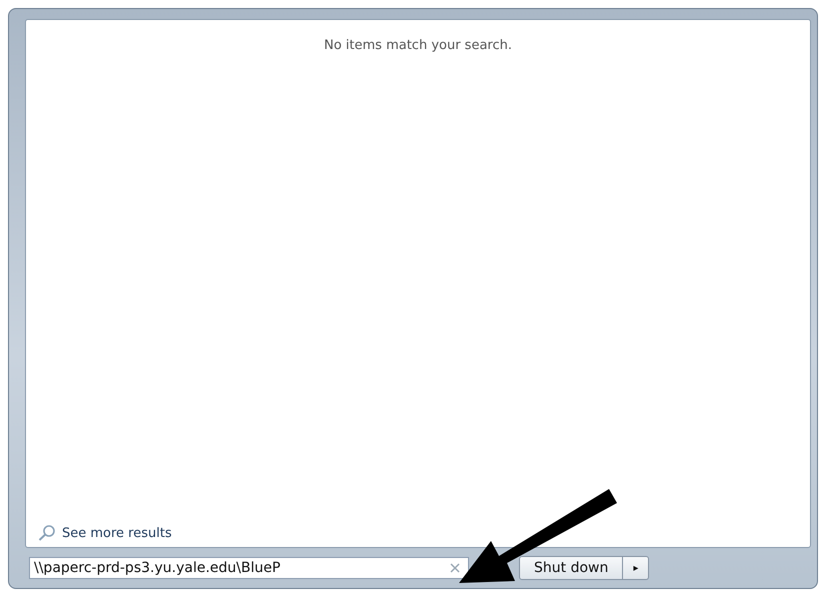 The width and height of the screenshot is (824, 597). Describe the element at coordinates (47, 533) in the screenshot. I see `search-icon` at that location.